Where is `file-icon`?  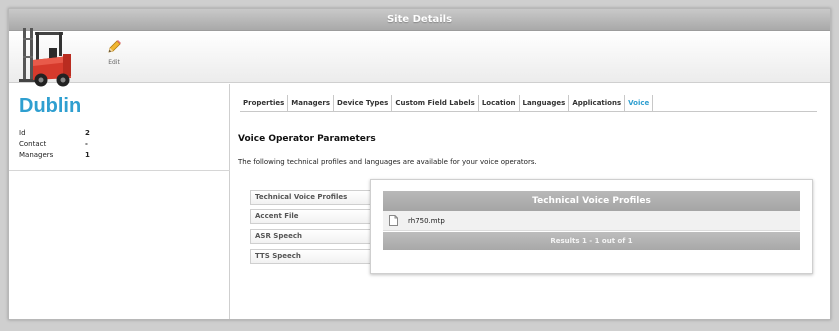 file-icon is located at coordinates (393, 220).